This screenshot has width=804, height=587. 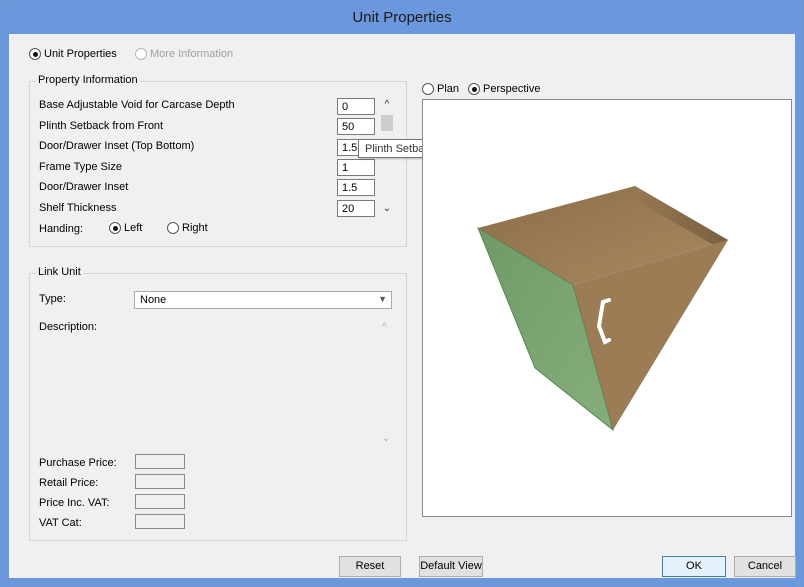 I want to click on plinth-setback-label: Plinth Setback from Front, so click(x=101, y=126).